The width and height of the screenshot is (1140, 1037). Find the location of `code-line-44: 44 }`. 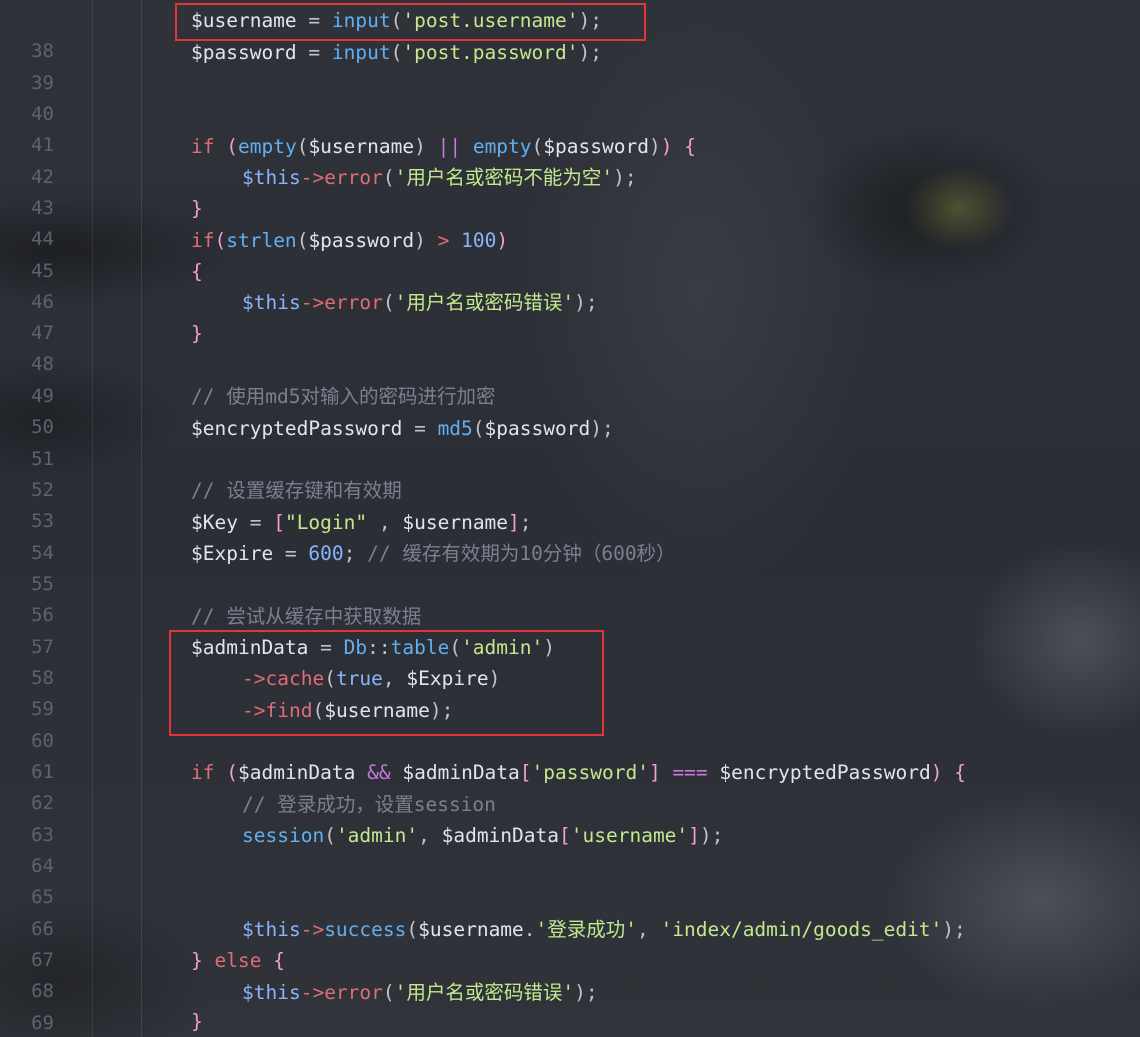

code-line-44: 44 } is located at coordinates (570, 221).